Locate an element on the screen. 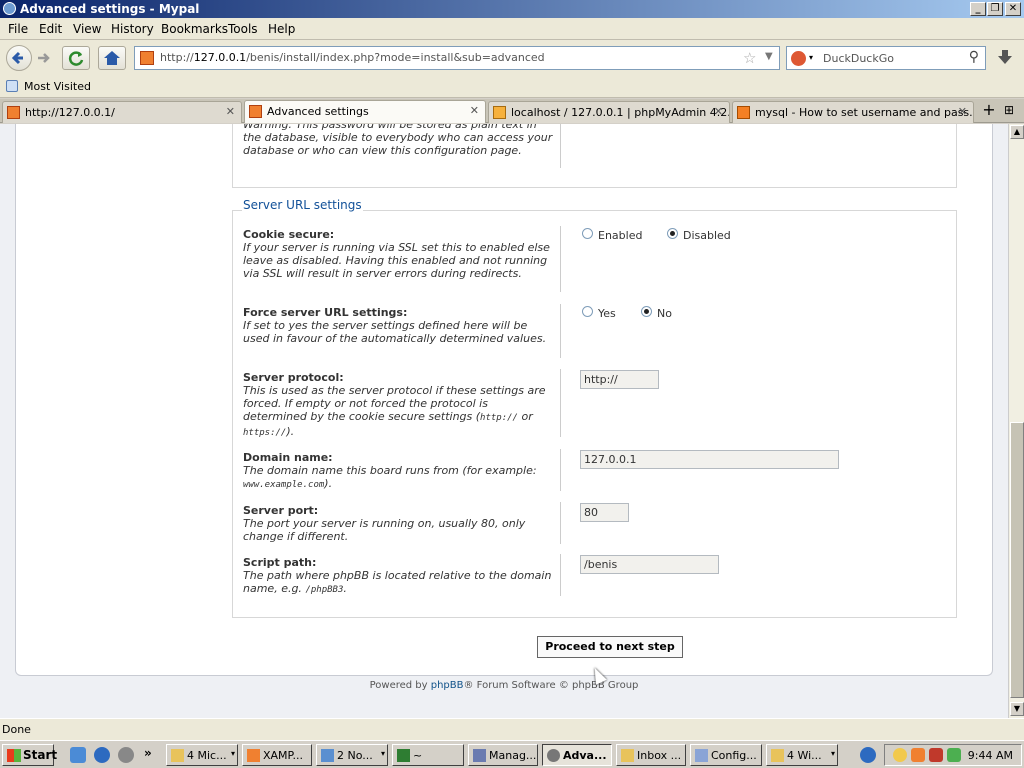 The width and height of the screenshot is (1024, 768). close-window-button: ✕ is located at coordinates (1013, 9).